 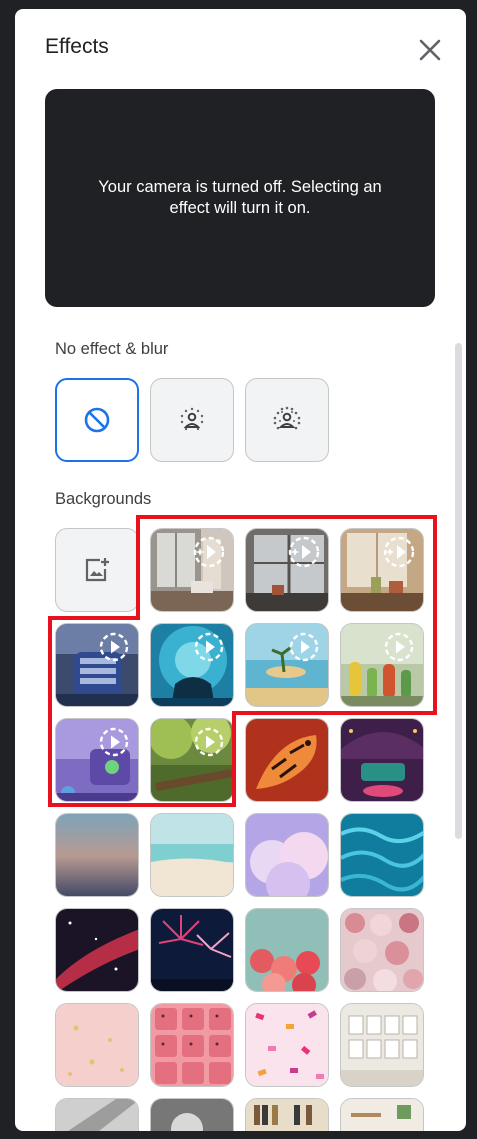 What do you see at coordinates (97, 665) in the screenshot?
I see `background-spaceship-seat` at bounding box center [97, 665].